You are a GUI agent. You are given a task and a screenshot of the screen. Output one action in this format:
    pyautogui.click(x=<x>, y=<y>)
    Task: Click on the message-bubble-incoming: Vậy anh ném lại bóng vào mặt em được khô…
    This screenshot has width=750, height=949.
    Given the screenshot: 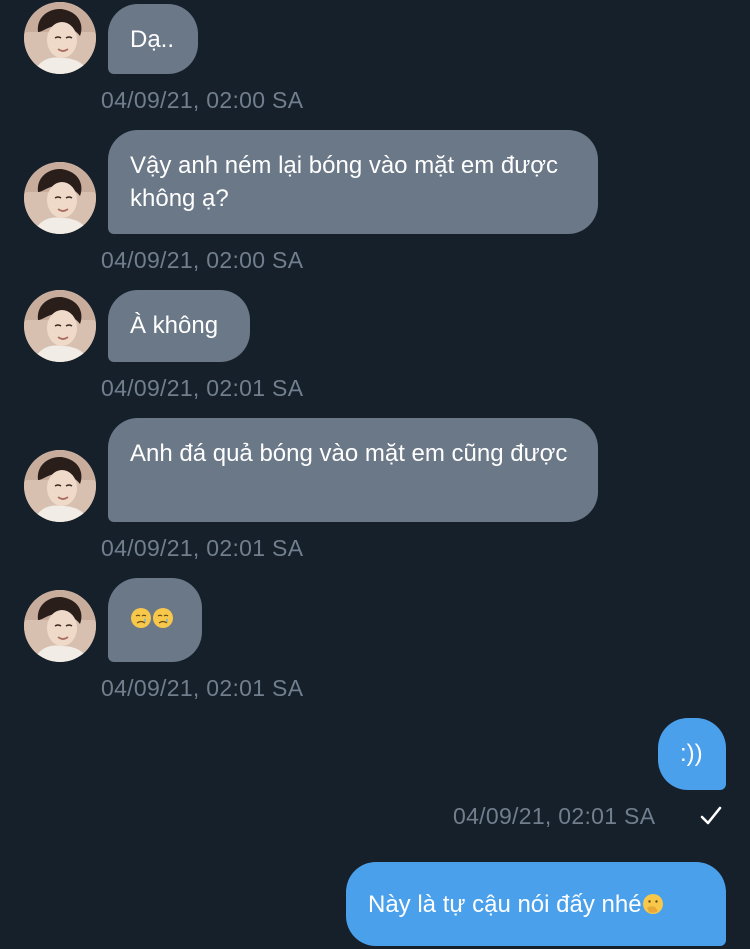 What is the action you would take?
    pyautogui.click(x=353, y=182)
    